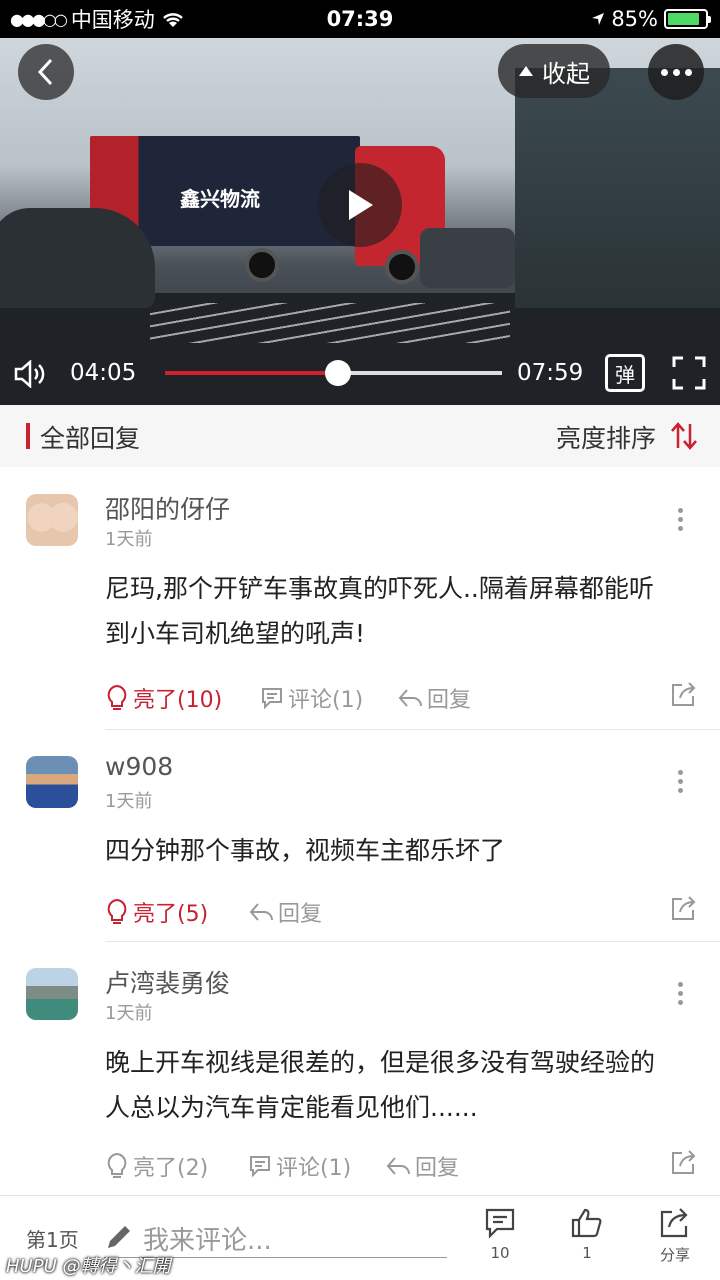  I want to click on pencil-icon, so click(119, 1237).